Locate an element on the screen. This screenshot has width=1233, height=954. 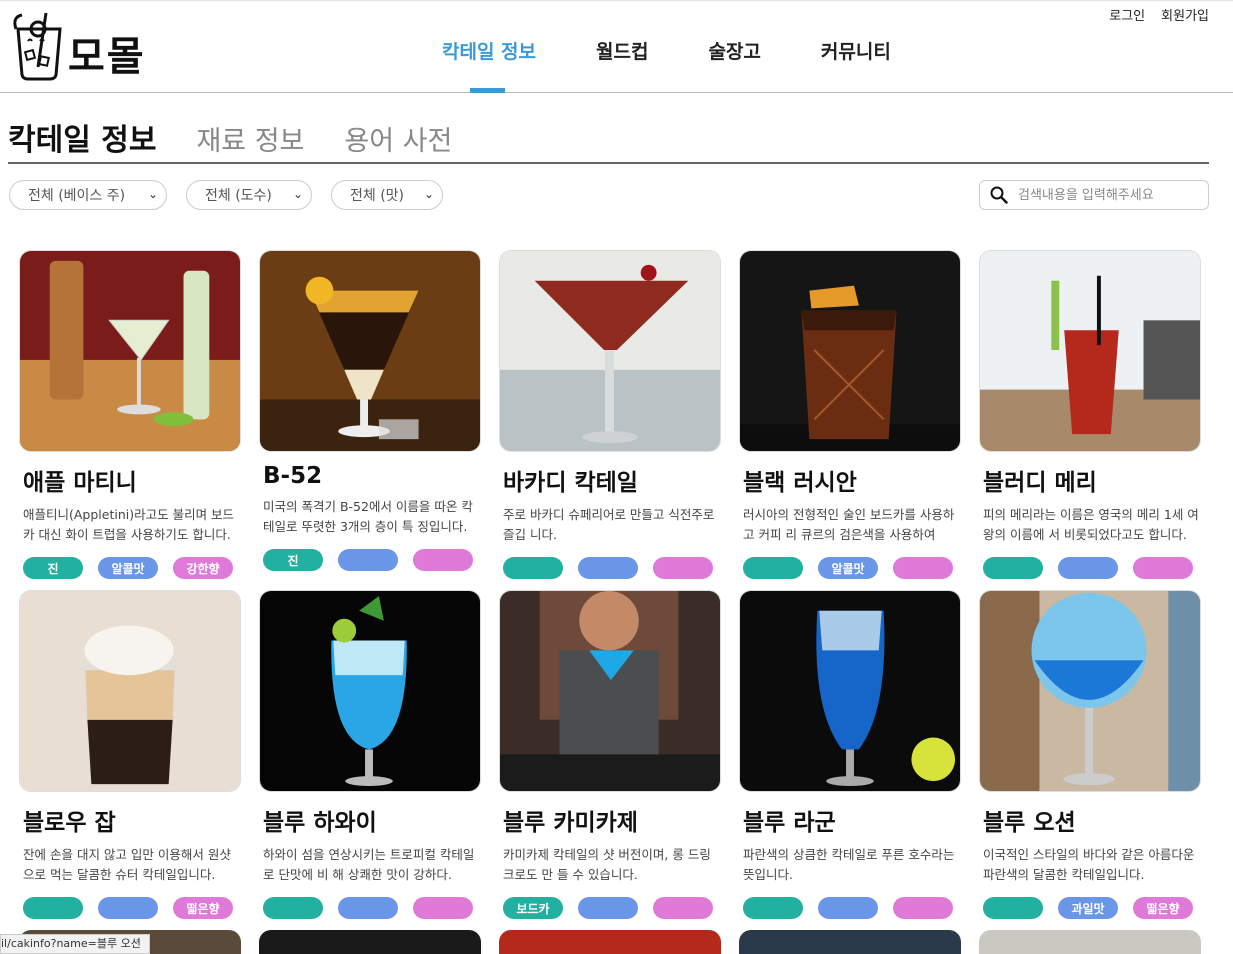
taste-filter: 전체 (맛) ⌄ is located at coordinates (387, 195).